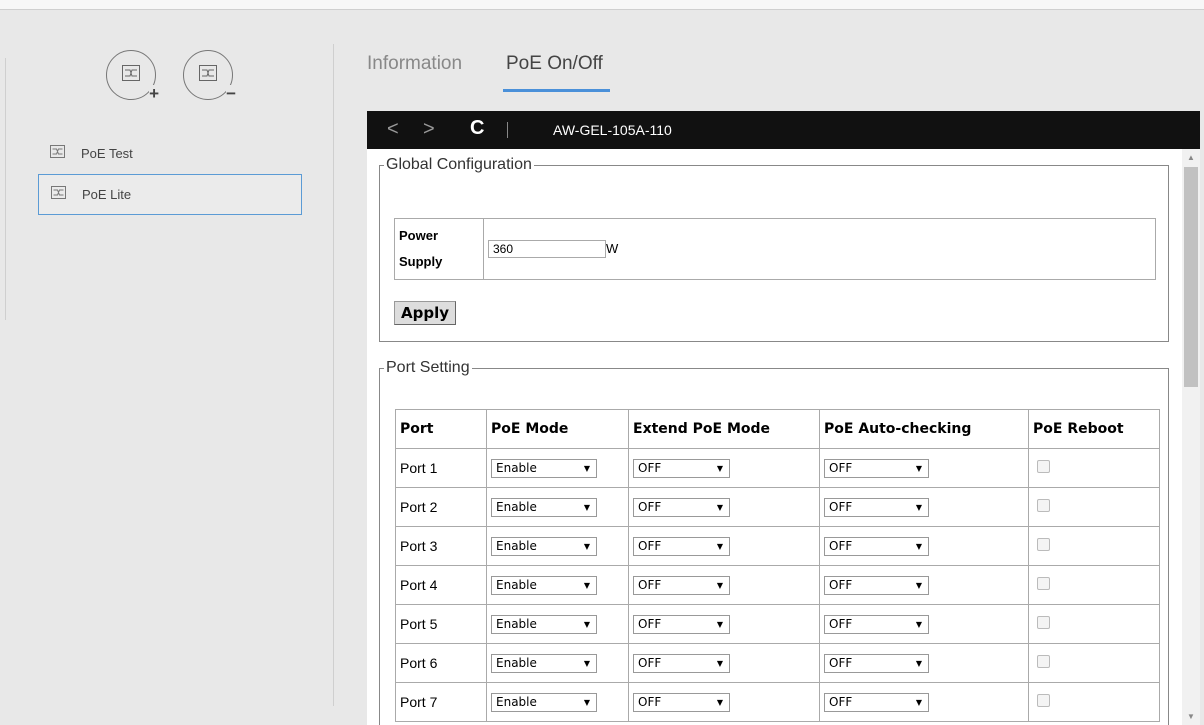 This screenshot has height=725, width=1204. I want to click on back-icon: <, so click(393, 129).